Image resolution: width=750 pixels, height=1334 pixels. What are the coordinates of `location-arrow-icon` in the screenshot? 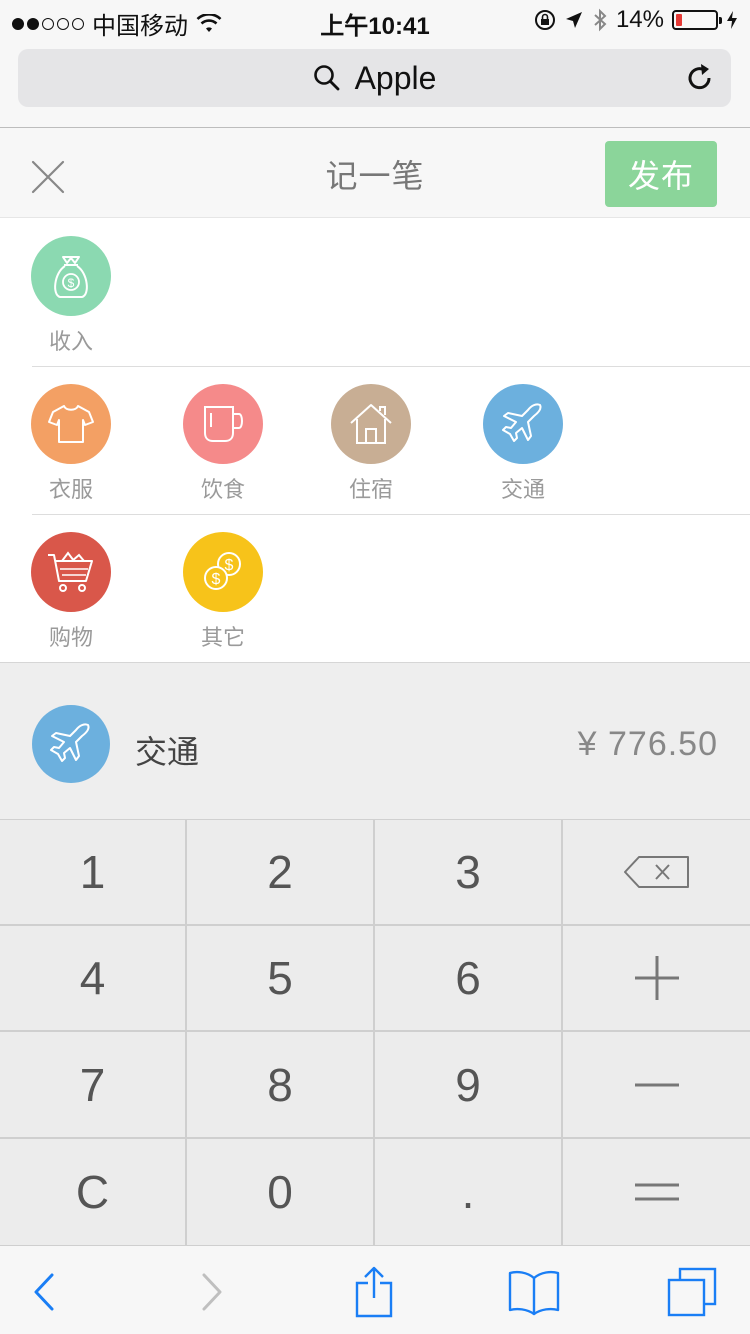 It's located at (573, 20).